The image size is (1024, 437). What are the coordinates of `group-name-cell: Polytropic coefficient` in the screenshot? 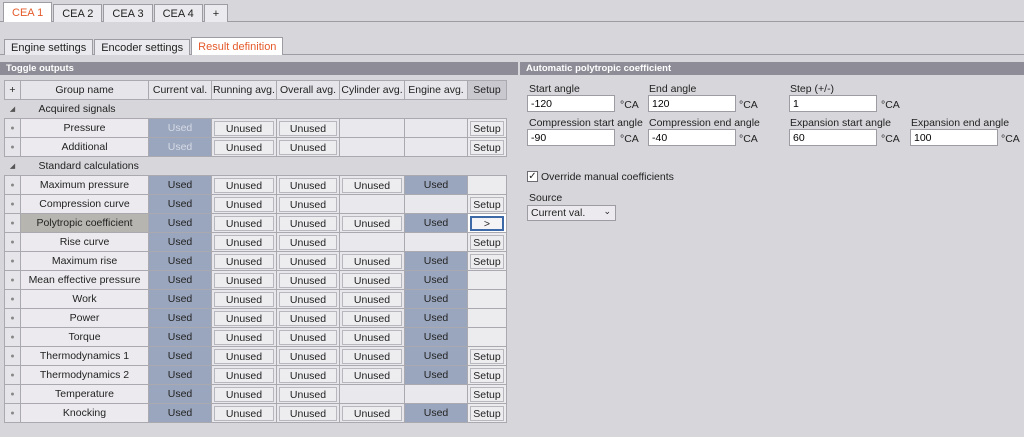 It's located at (84, 223).